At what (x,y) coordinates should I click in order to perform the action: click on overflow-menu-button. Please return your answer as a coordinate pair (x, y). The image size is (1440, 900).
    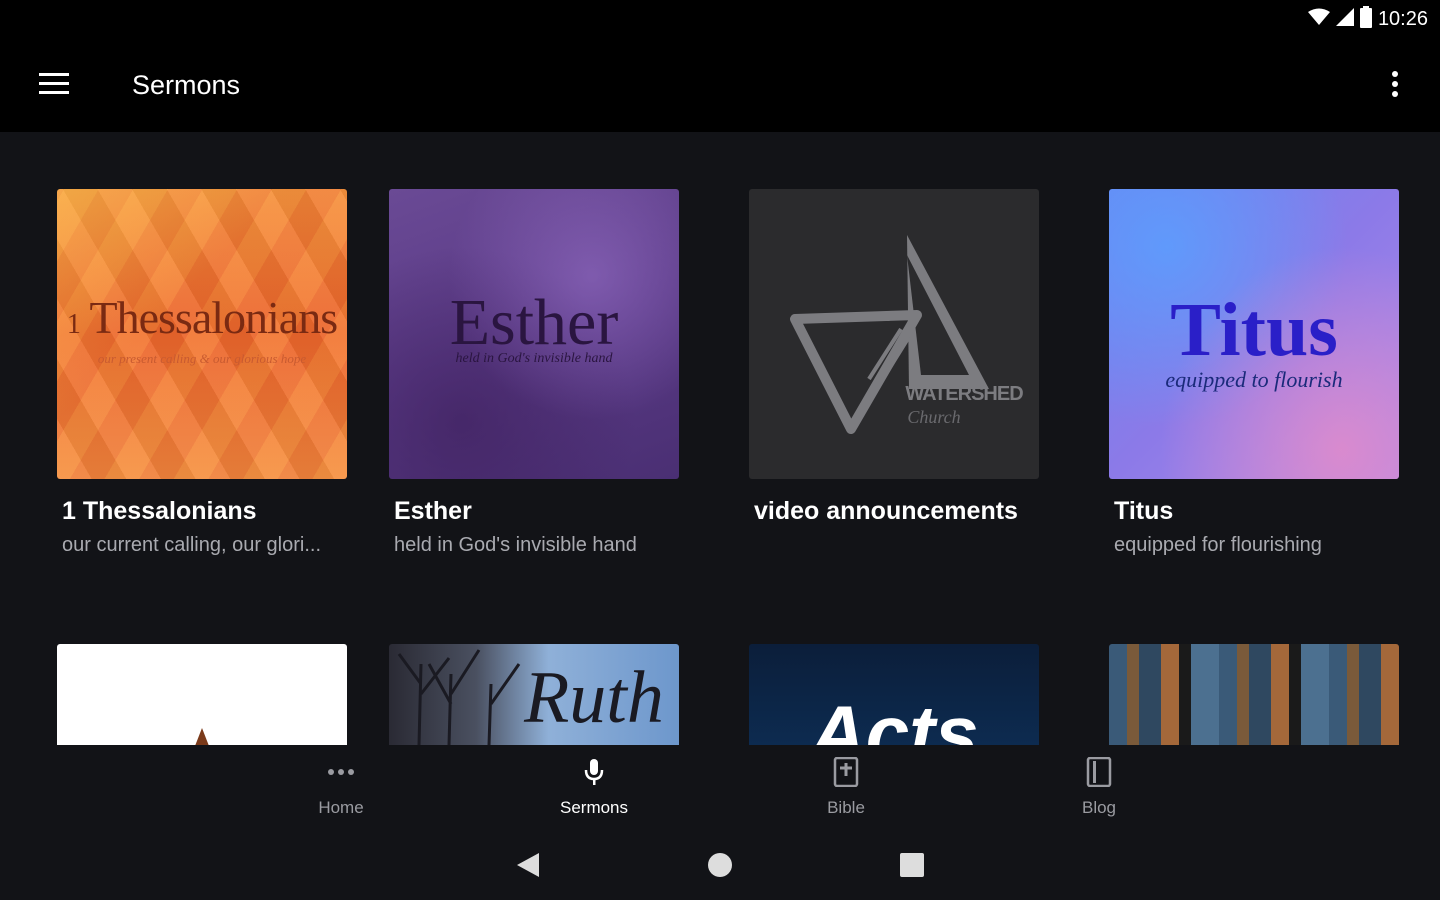
    Looking at the image, I should click on (1395, 86).